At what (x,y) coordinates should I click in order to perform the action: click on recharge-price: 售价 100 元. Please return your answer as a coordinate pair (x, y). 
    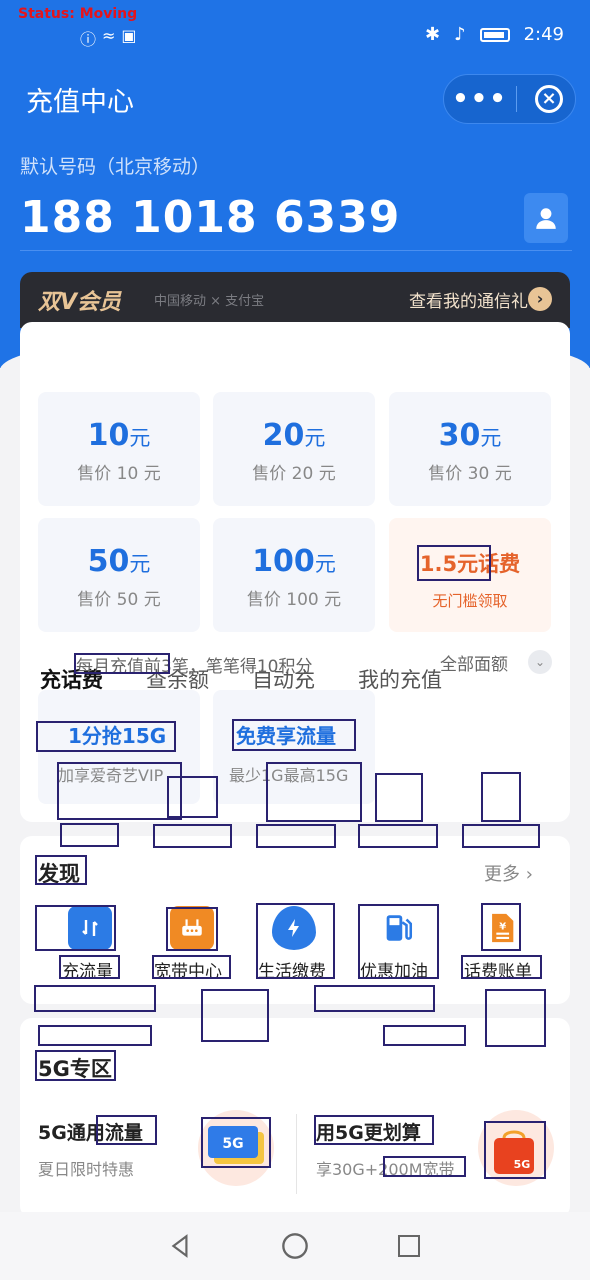
    Looking at the image, I should click on (294, 600).